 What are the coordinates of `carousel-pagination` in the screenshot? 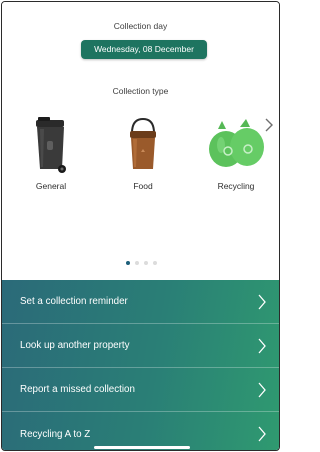 It's located at (141, 263).